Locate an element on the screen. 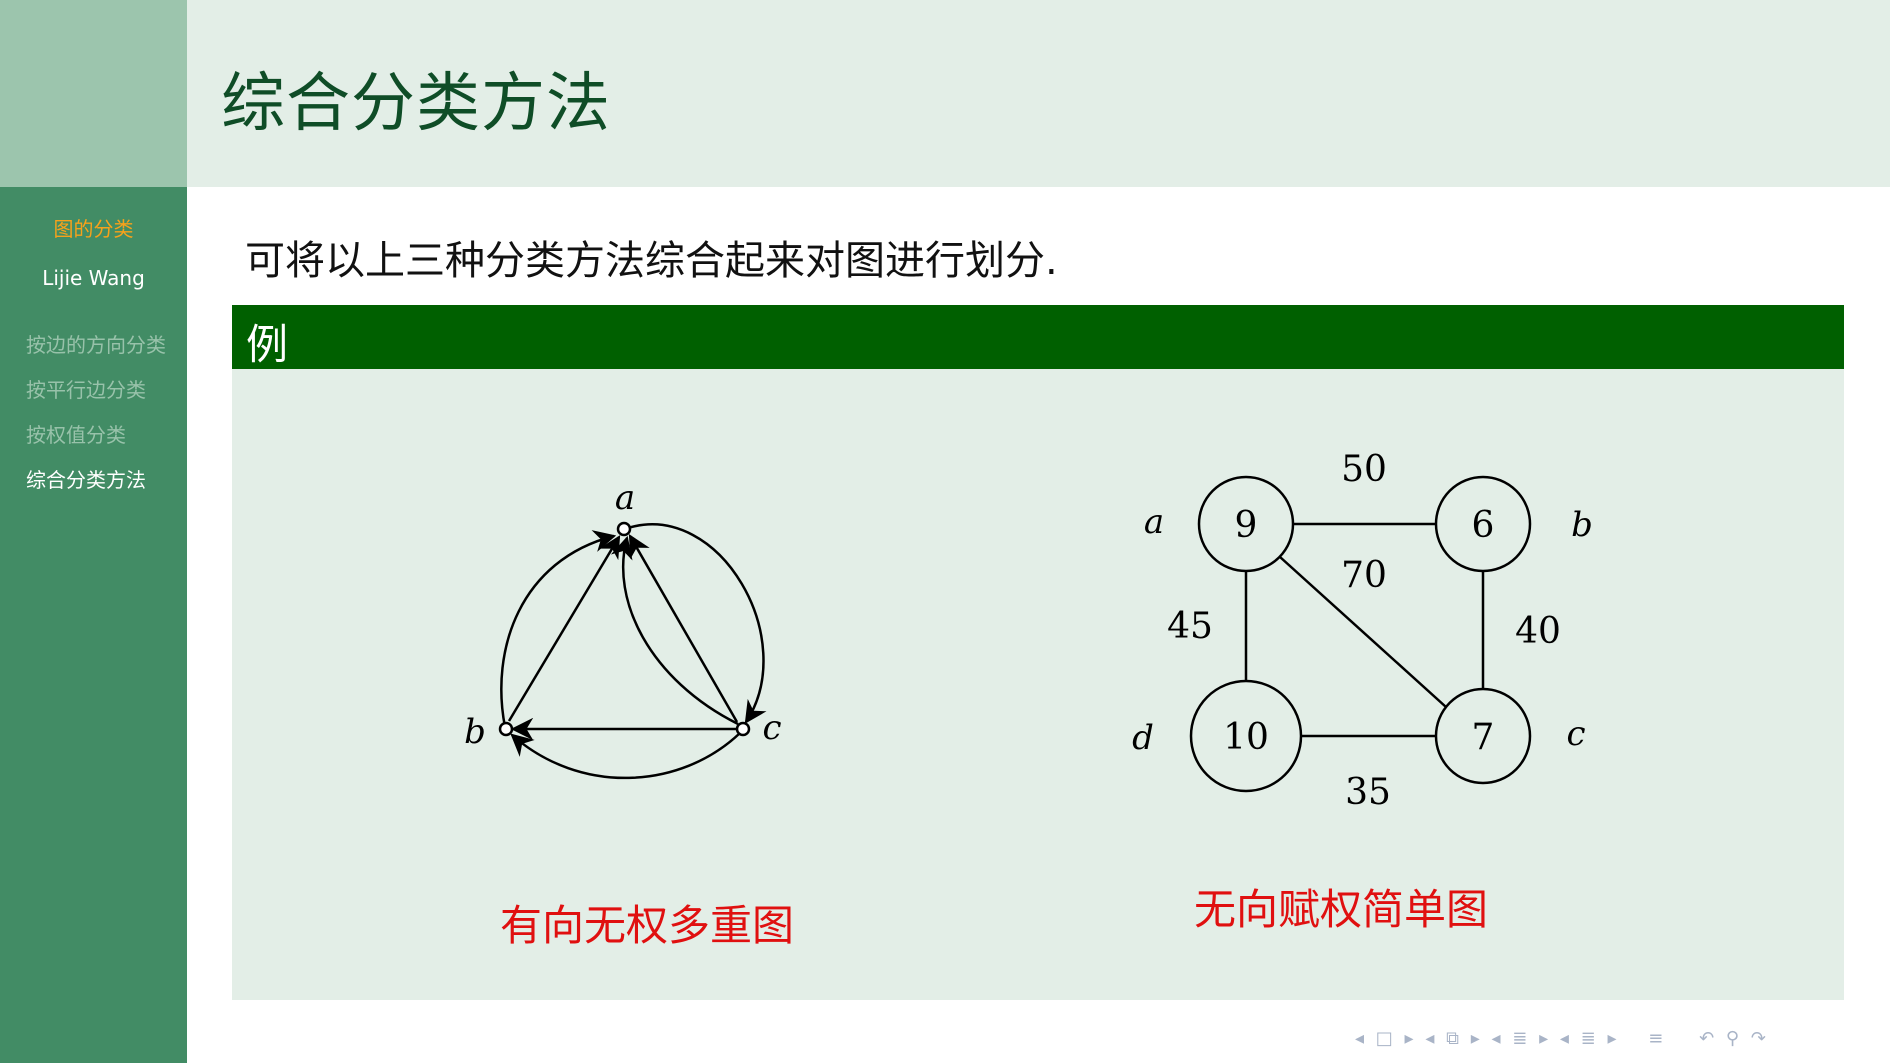  sidebar-item-weights: 按权值分类 is located at coordinates (76, 433).